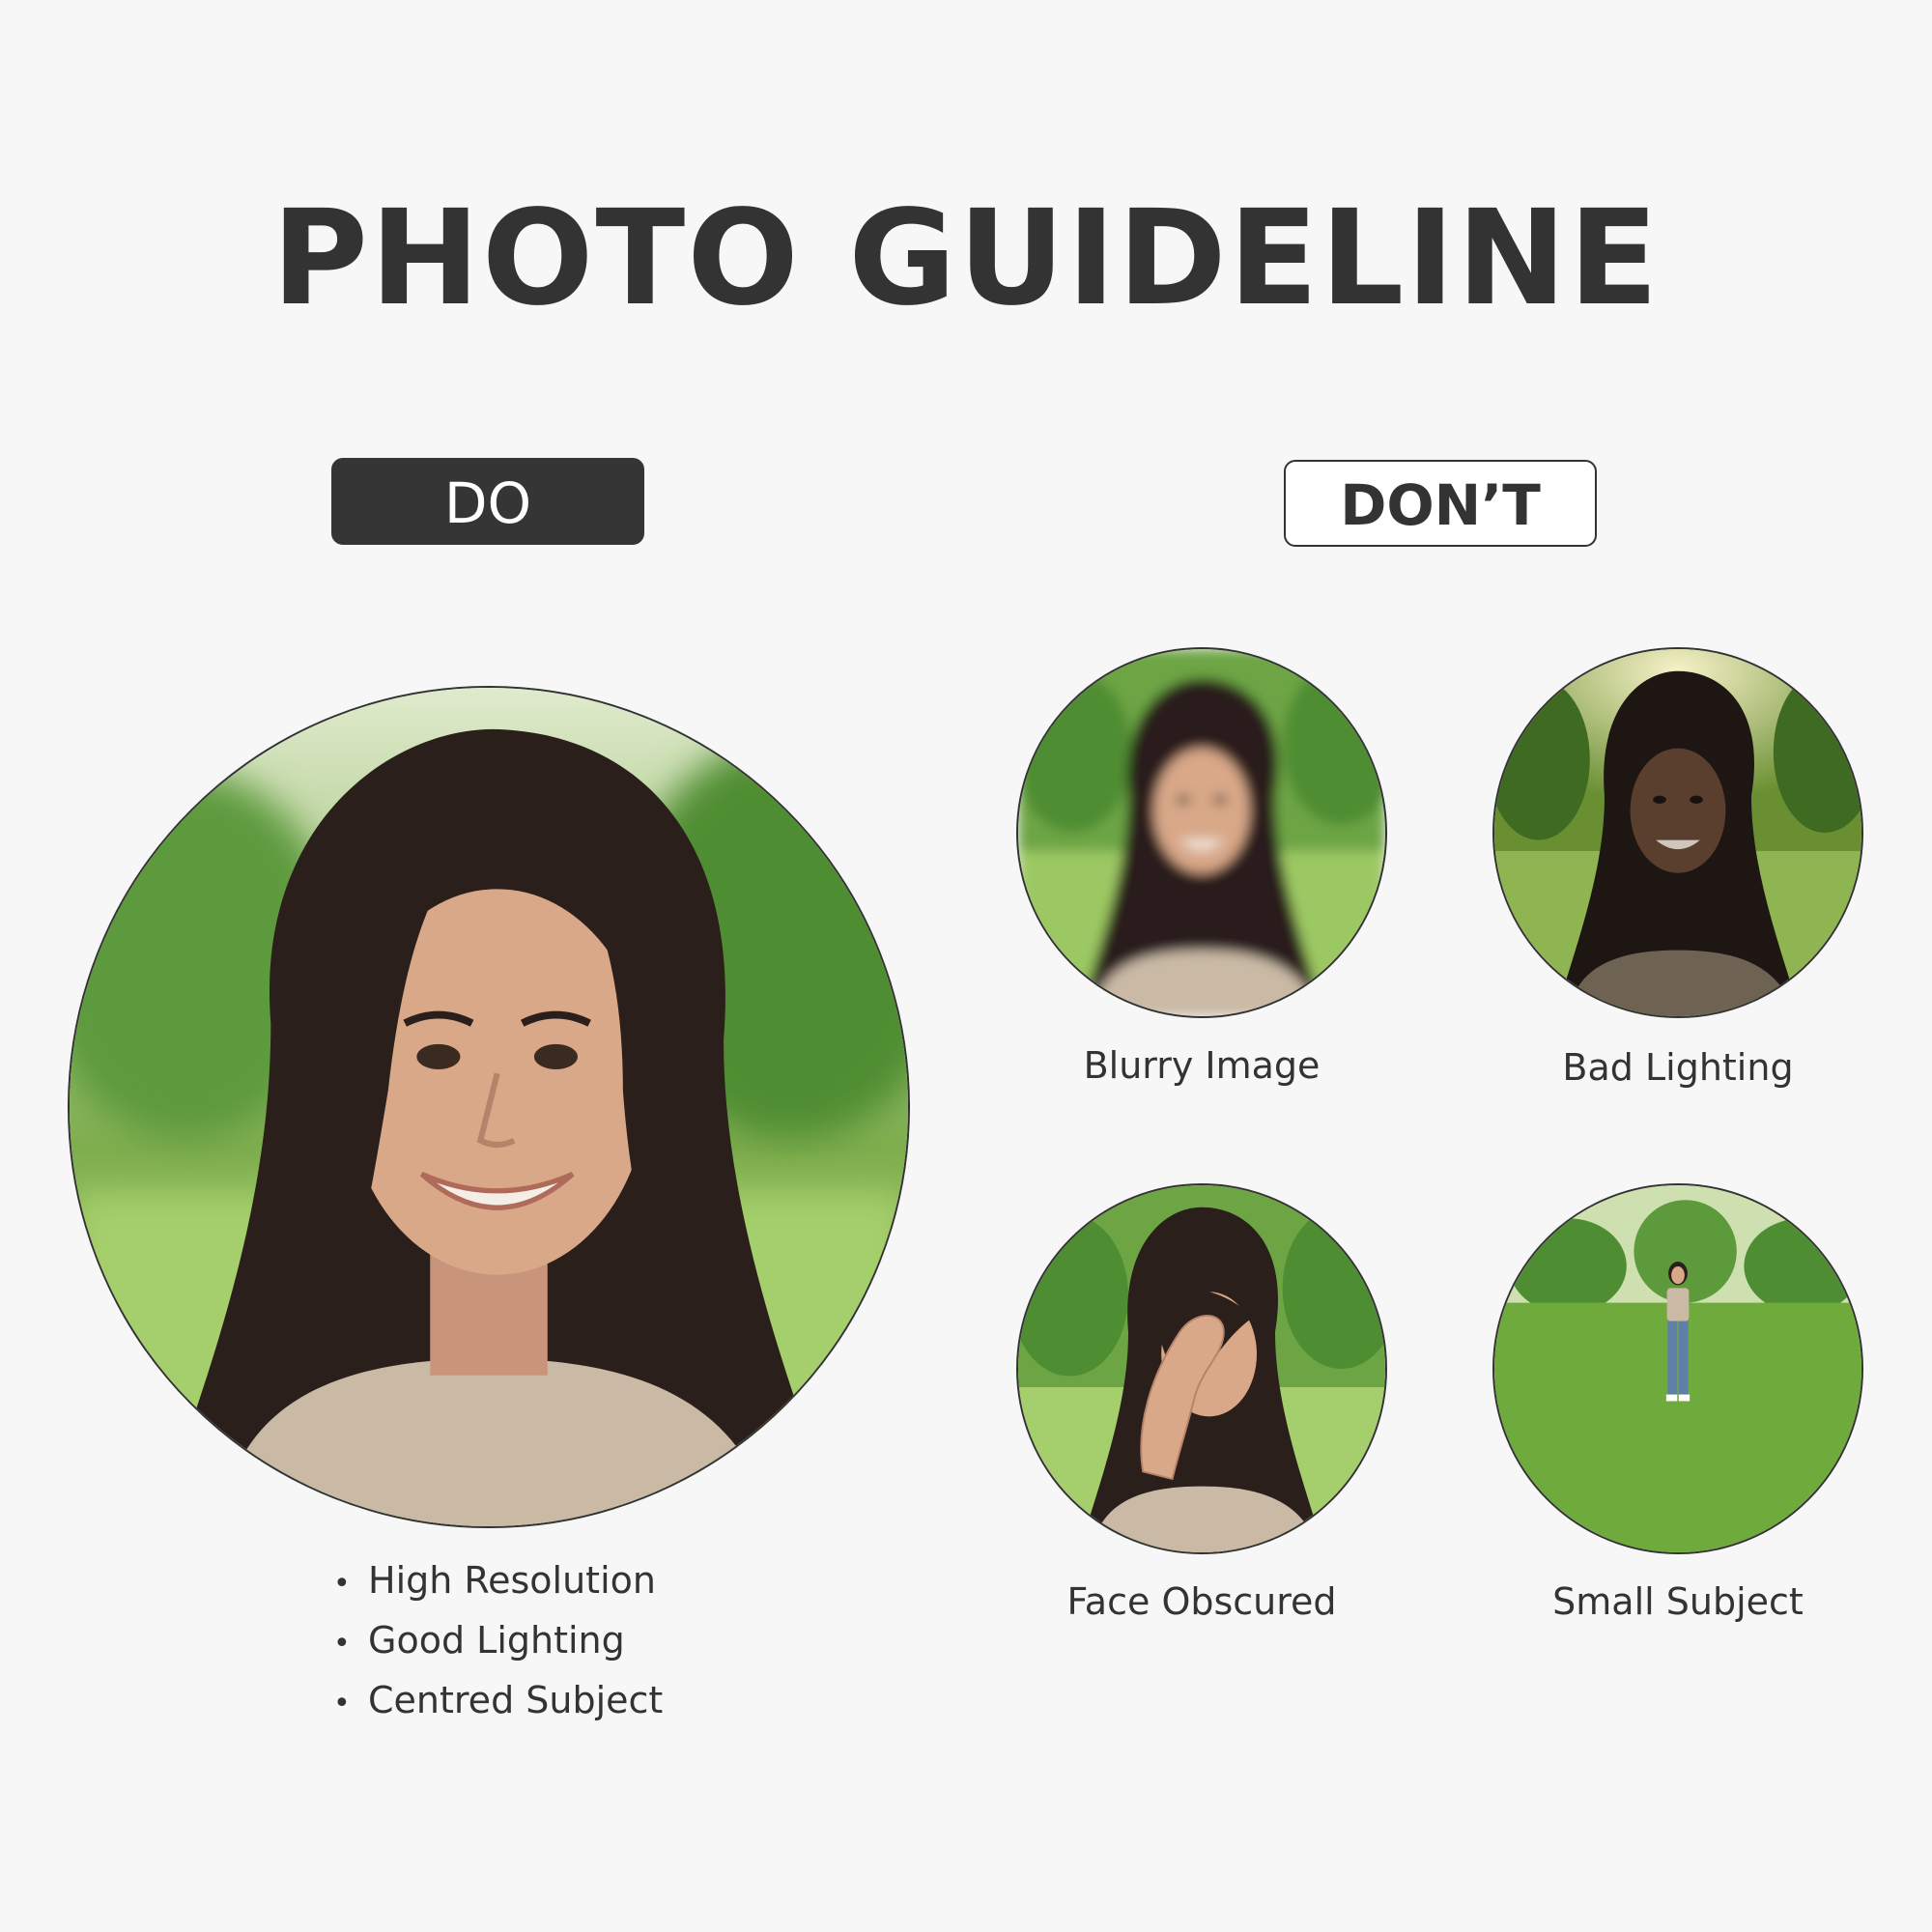 This screenshot has height=1932, width=1932. I want to click on do-tag: DO, so click(487, 502).